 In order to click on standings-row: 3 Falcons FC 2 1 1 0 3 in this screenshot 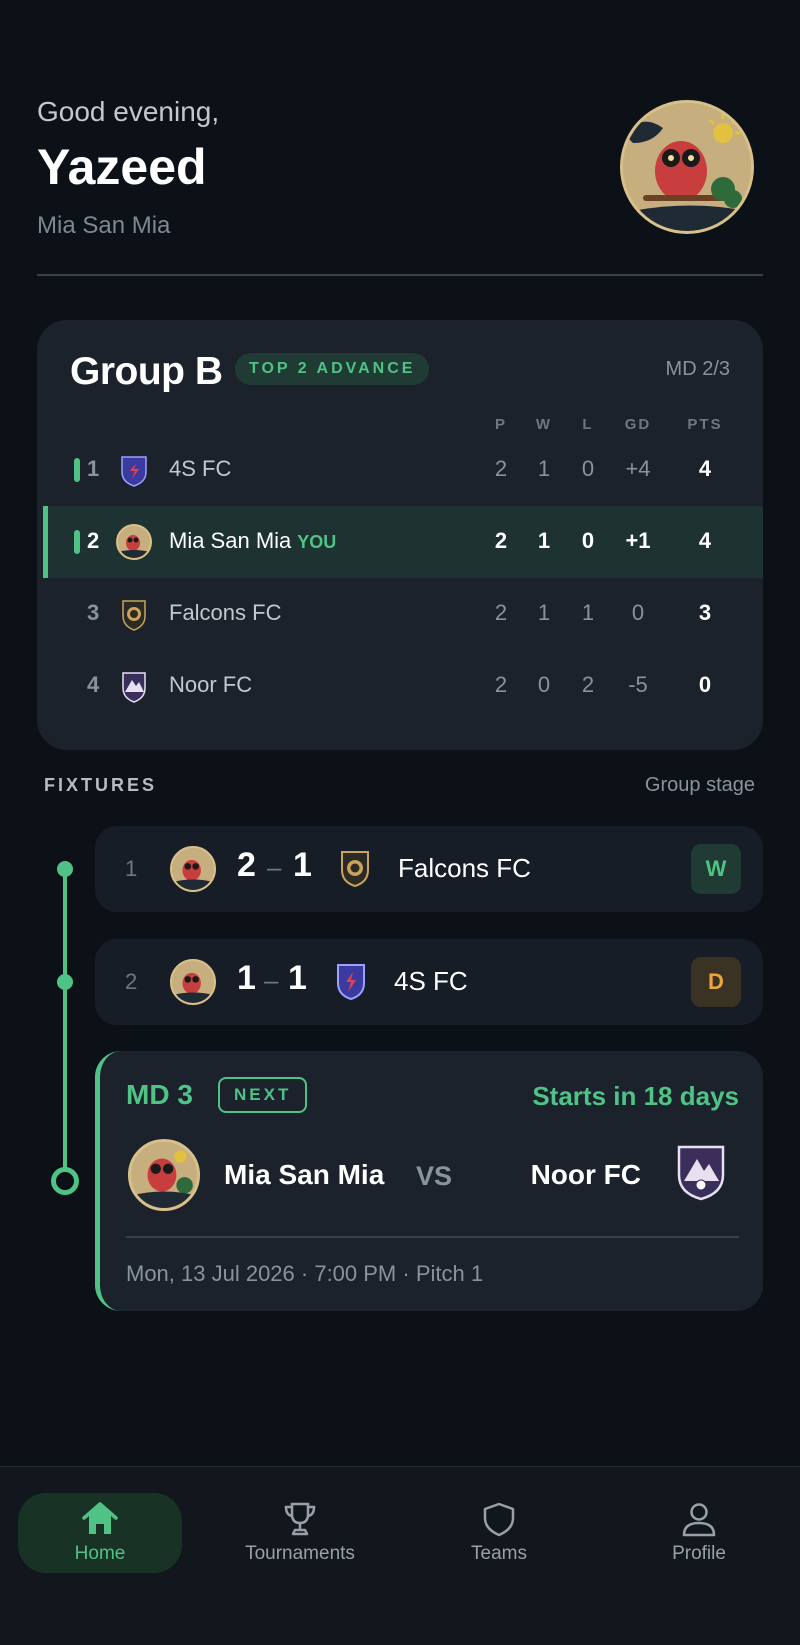, I will do `click(397, 614)`.